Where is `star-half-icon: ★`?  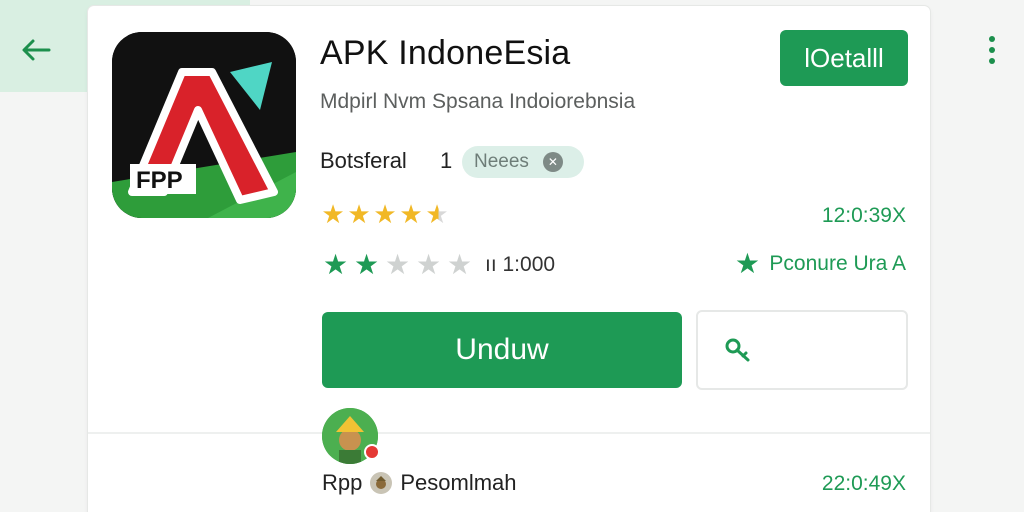 star-half-icon: ★ is located at coordinates (437, 214).